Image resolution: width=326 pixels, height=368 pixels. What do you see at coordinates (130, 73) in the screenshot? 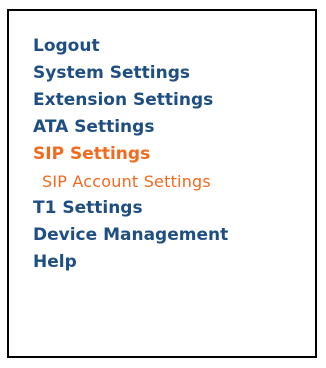
I see `nav-item-system-settings: System Settings` at bounding box center [130, 73].